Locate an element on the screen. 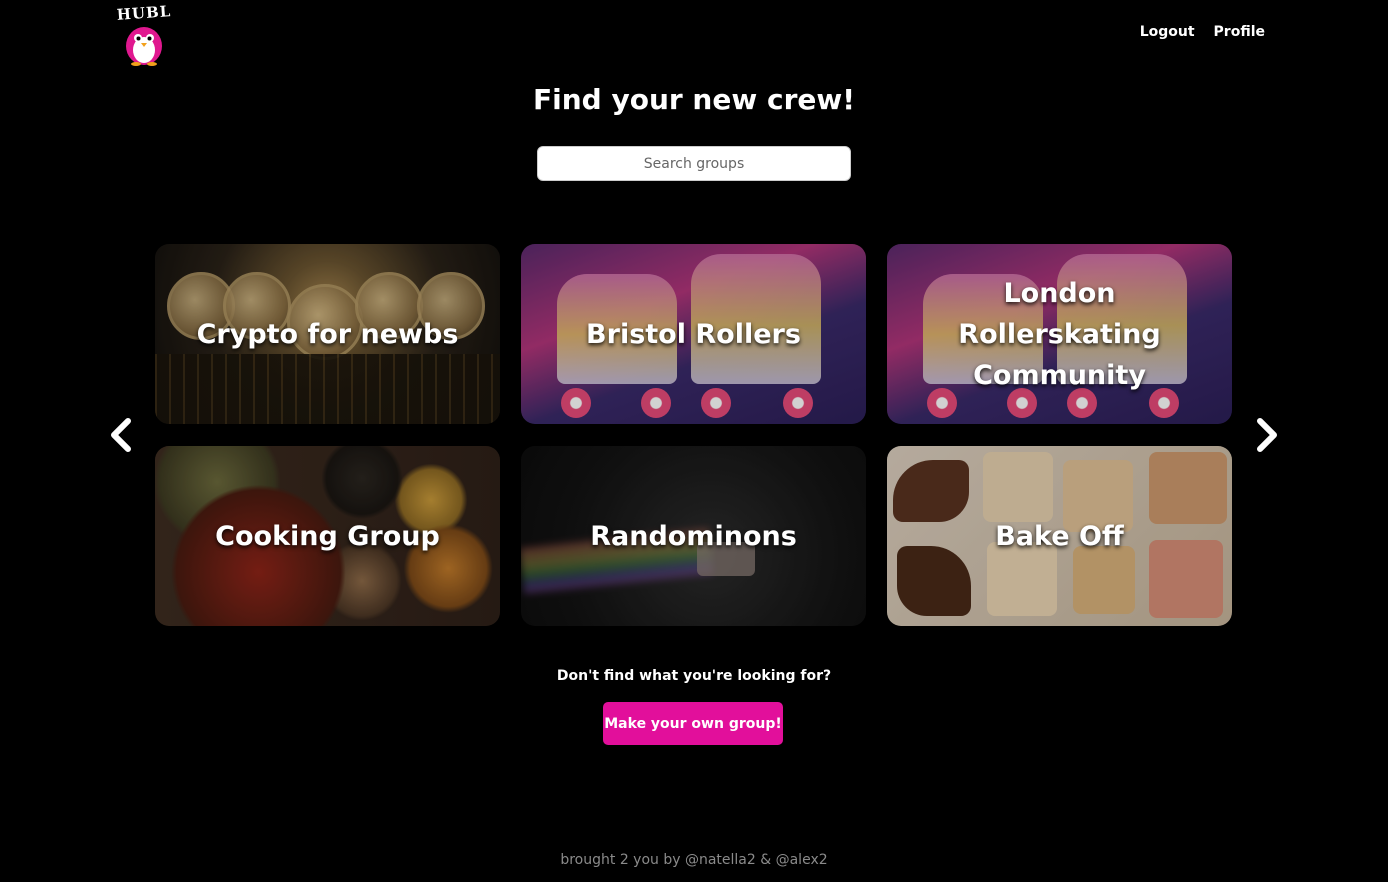 This screenshot has height=882, width=1388. logout-link: Logout is located at coordinates (1167, 32).